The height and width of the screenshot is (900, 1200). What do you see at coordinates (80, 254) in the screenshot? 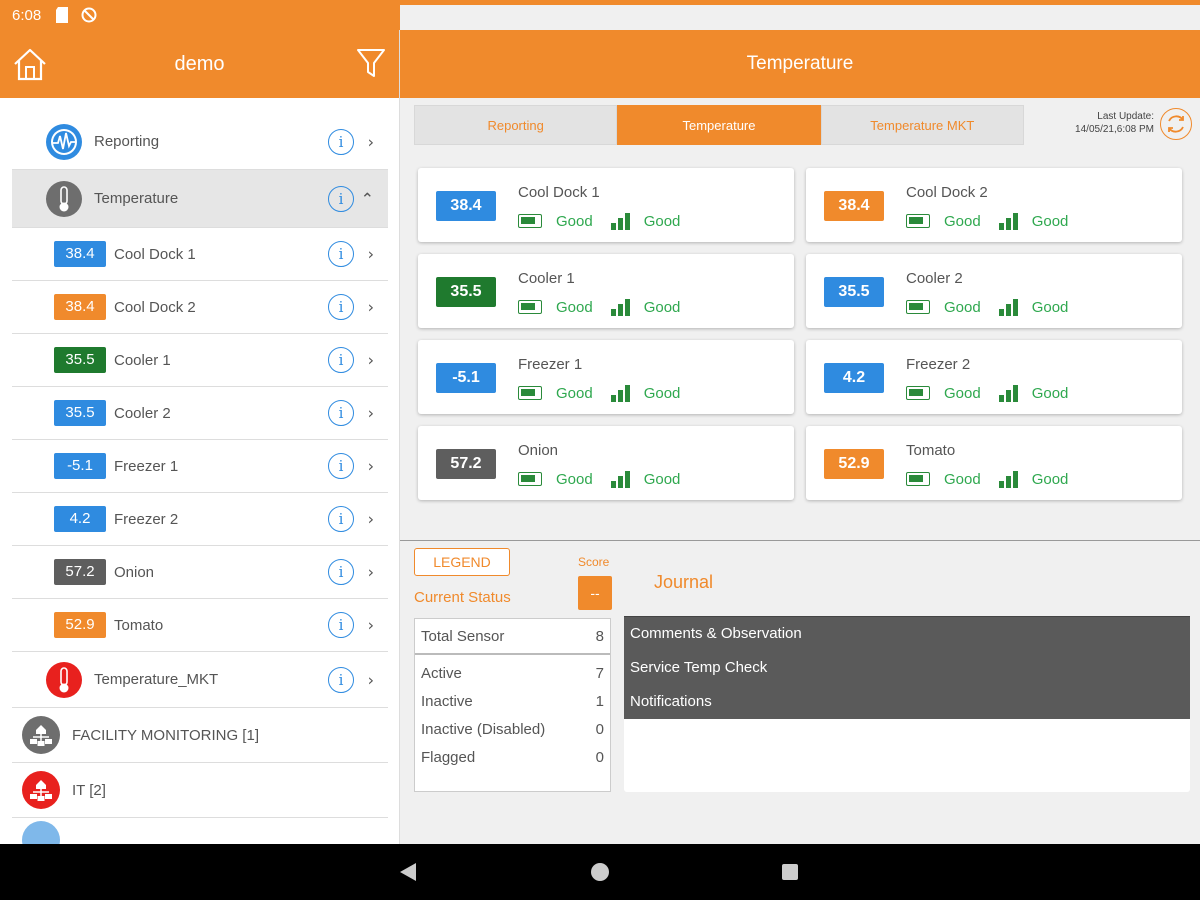
I see `temperature-badge: 38.4` at bounding box center [80, 254].